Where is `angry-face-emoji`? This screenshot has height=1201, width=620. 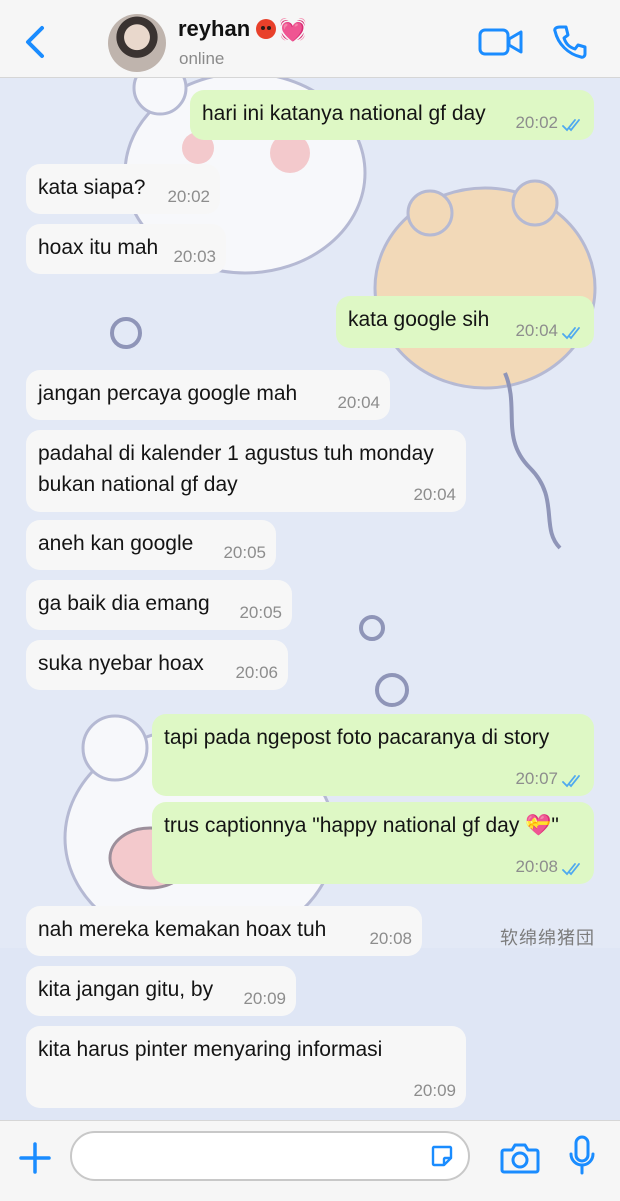
angry-face-emoji is located at coordinates (266, 29).